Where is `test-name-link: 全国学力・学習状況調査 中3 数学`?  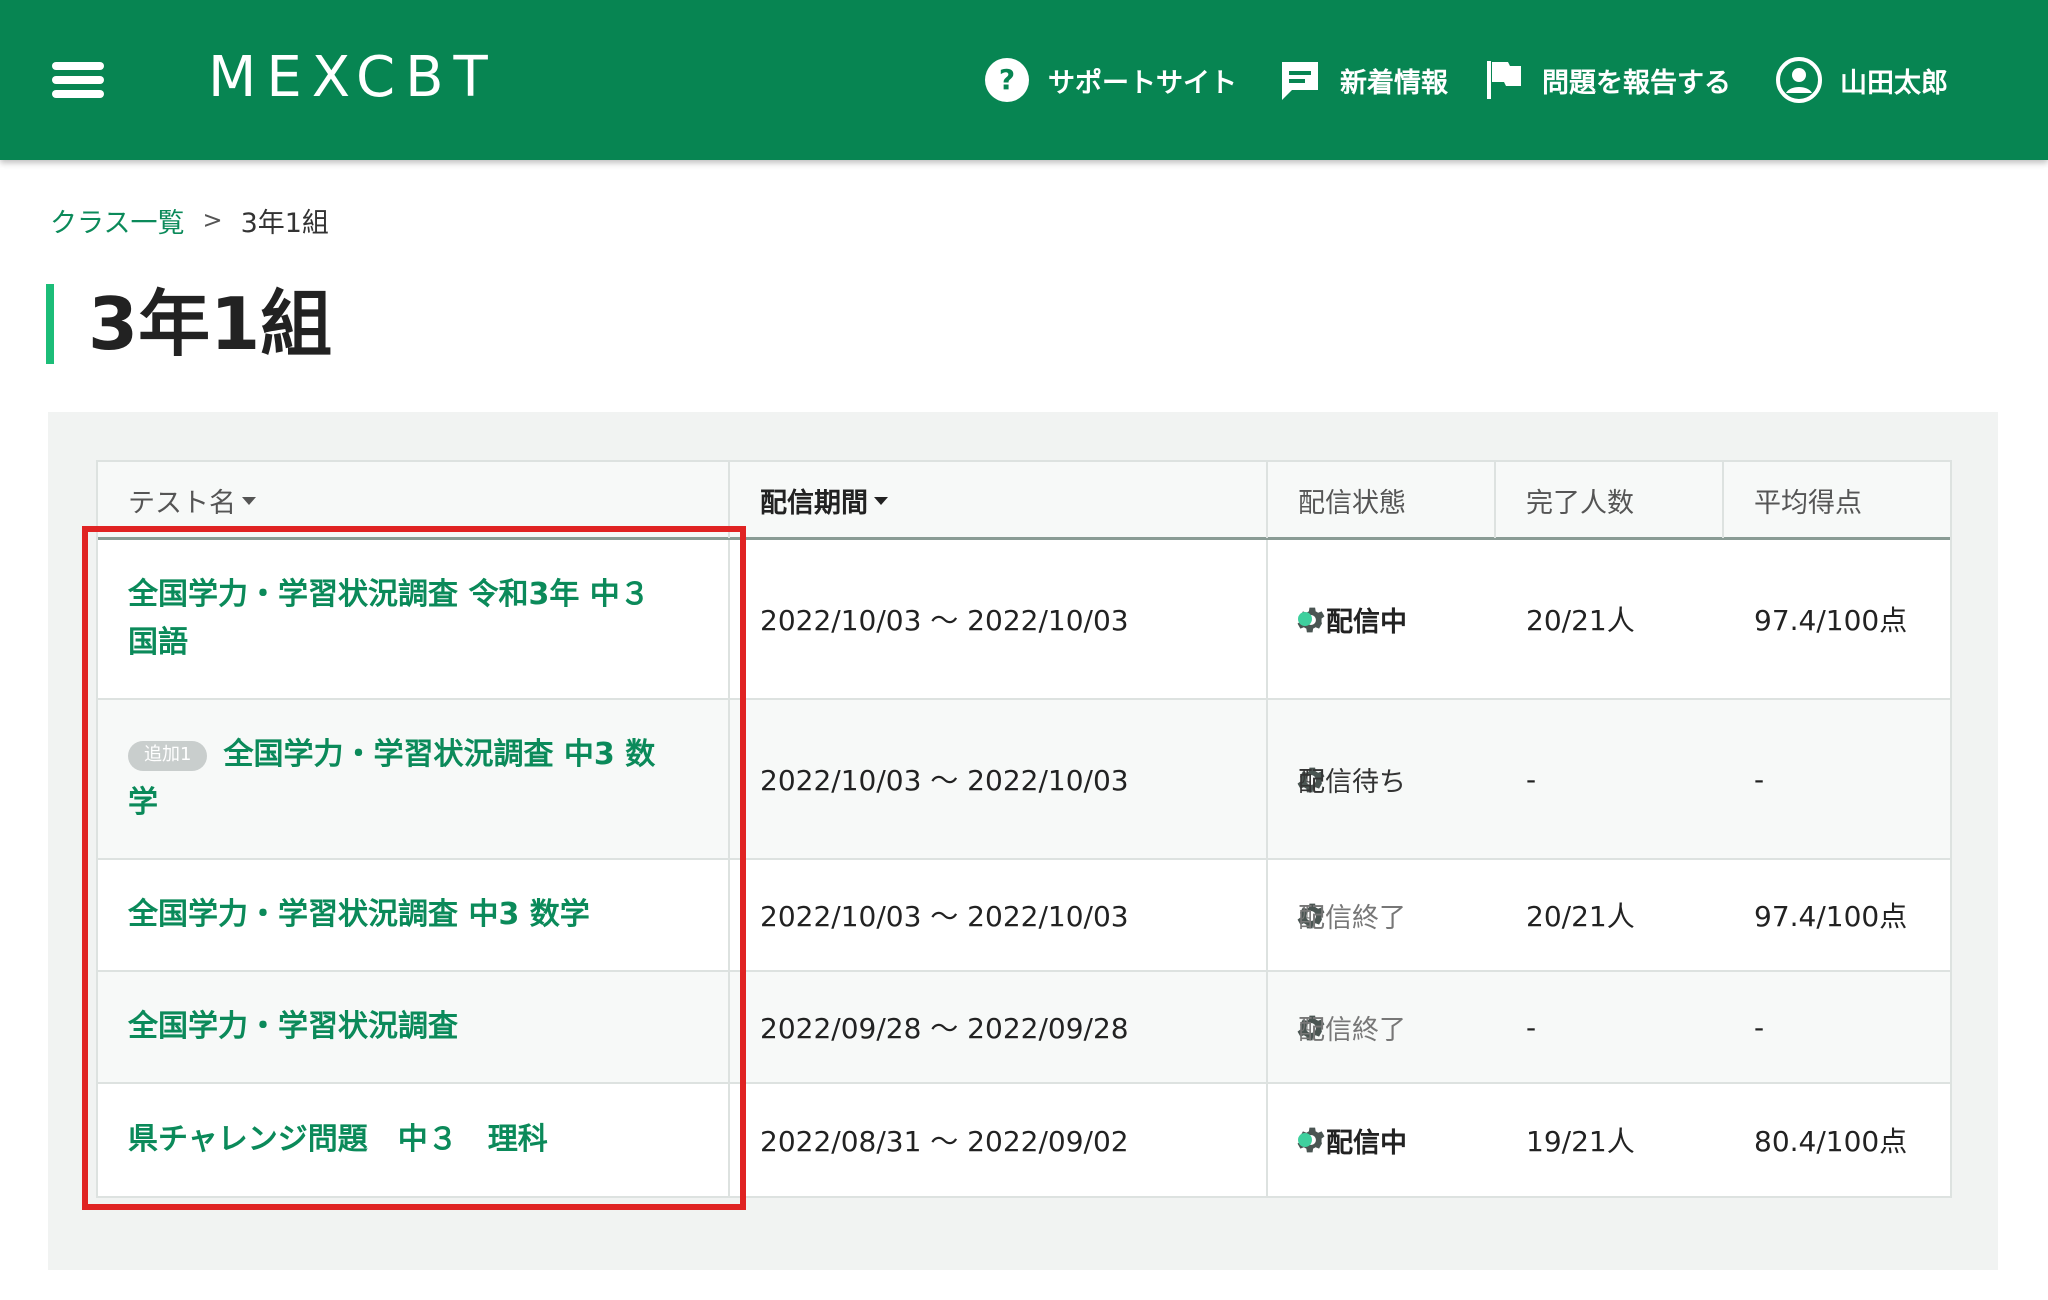 test-name-link: 全国学力・学習状況調査 中3 数学 is located at coordinates (414, 915).